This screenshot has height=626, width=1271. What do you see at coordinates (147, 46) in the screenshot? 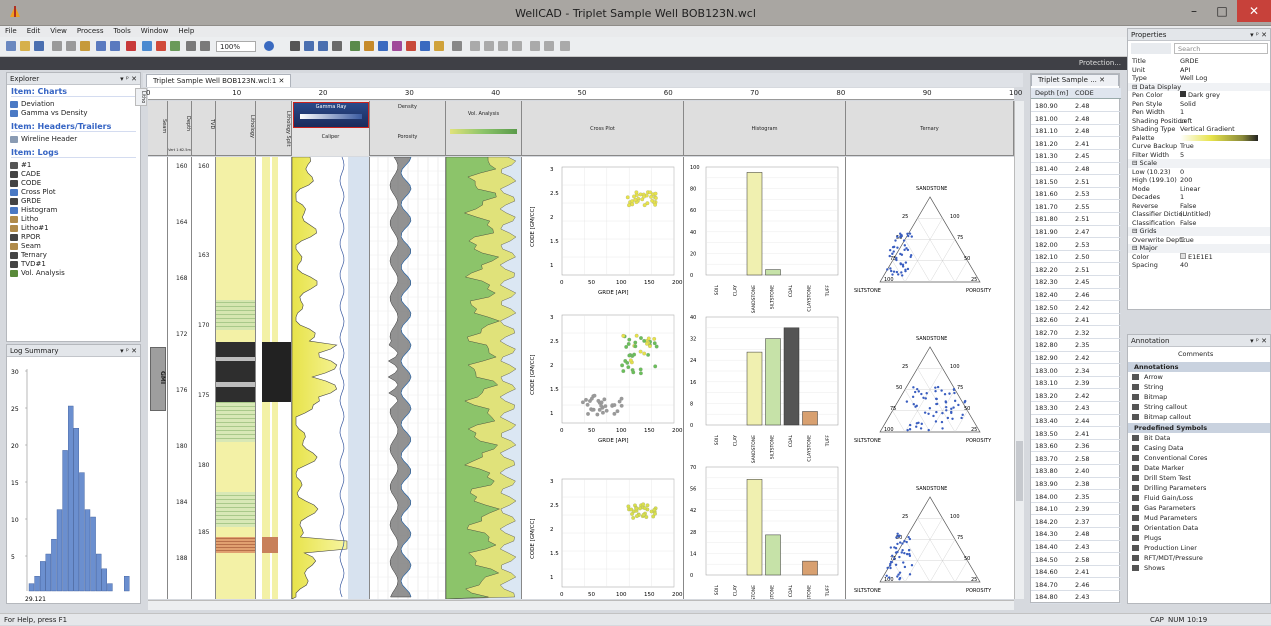
I see `find-icon` at bounding box center [147, 46].